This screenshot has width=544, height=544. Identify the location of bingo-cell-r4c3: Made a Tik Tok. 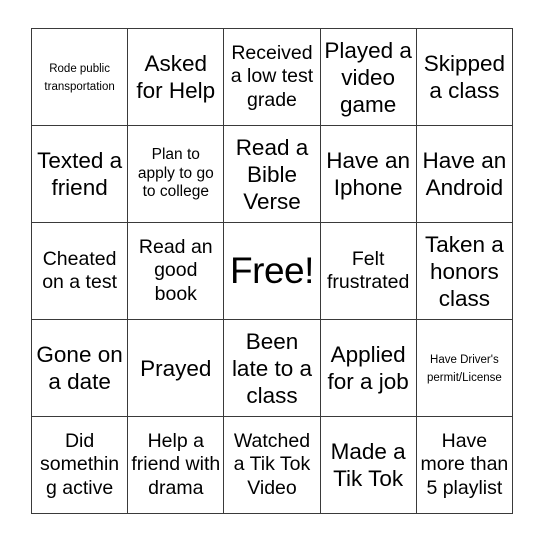
(368, 465).